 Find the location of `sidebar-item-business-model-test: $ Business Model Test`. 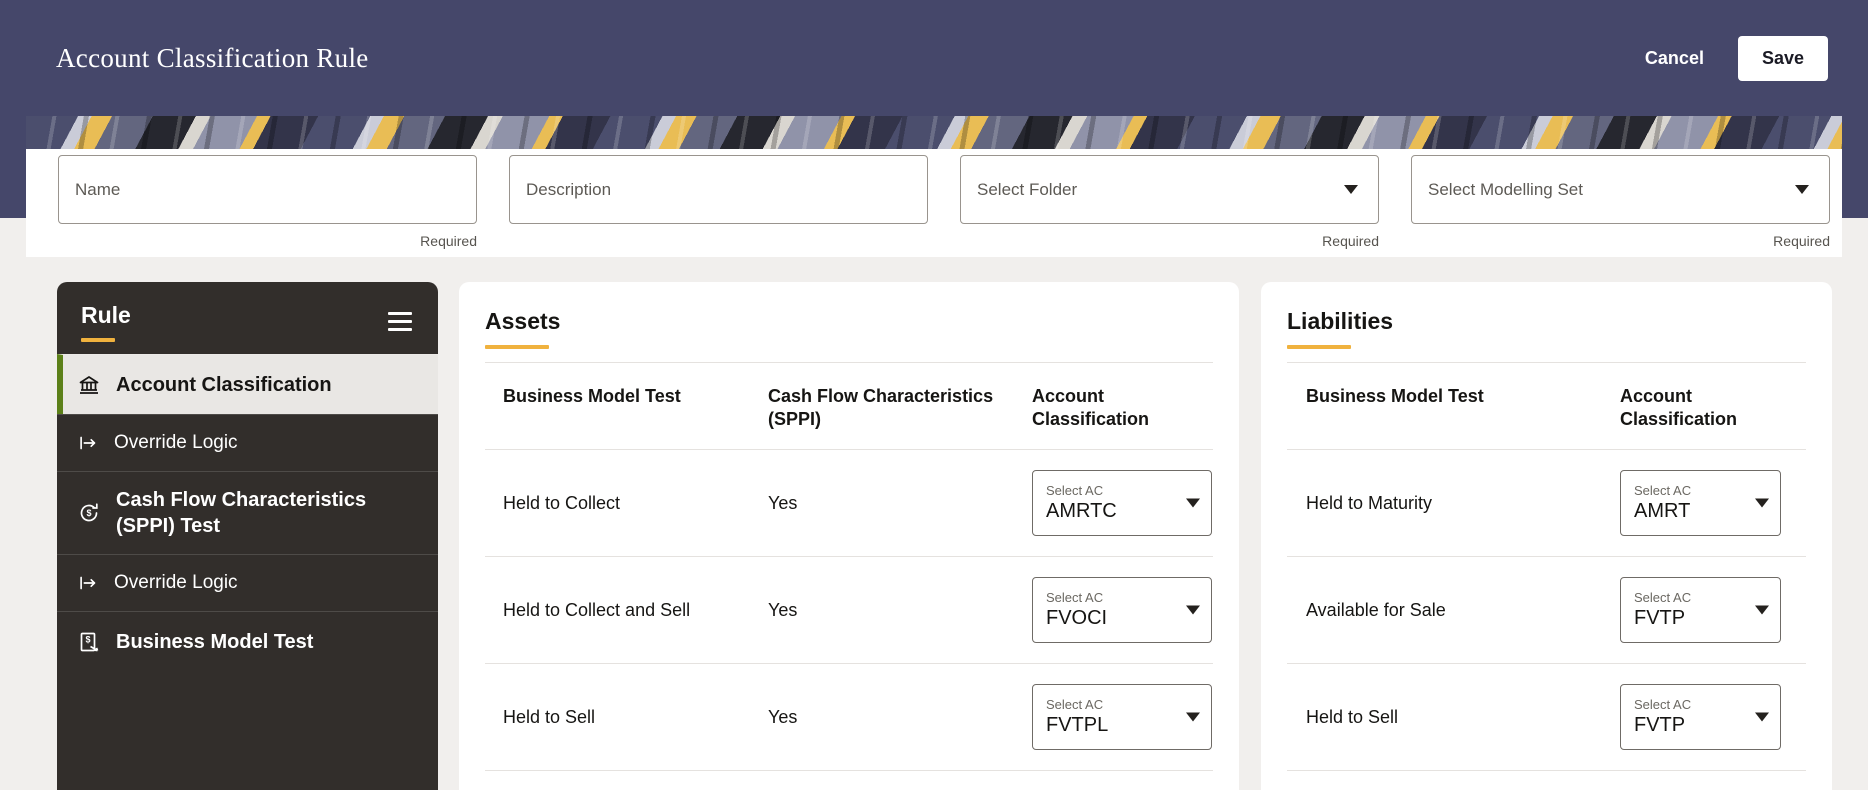

sidebar-item-business-model-test: $ Business Model Test is located at coordinates (247, 641).